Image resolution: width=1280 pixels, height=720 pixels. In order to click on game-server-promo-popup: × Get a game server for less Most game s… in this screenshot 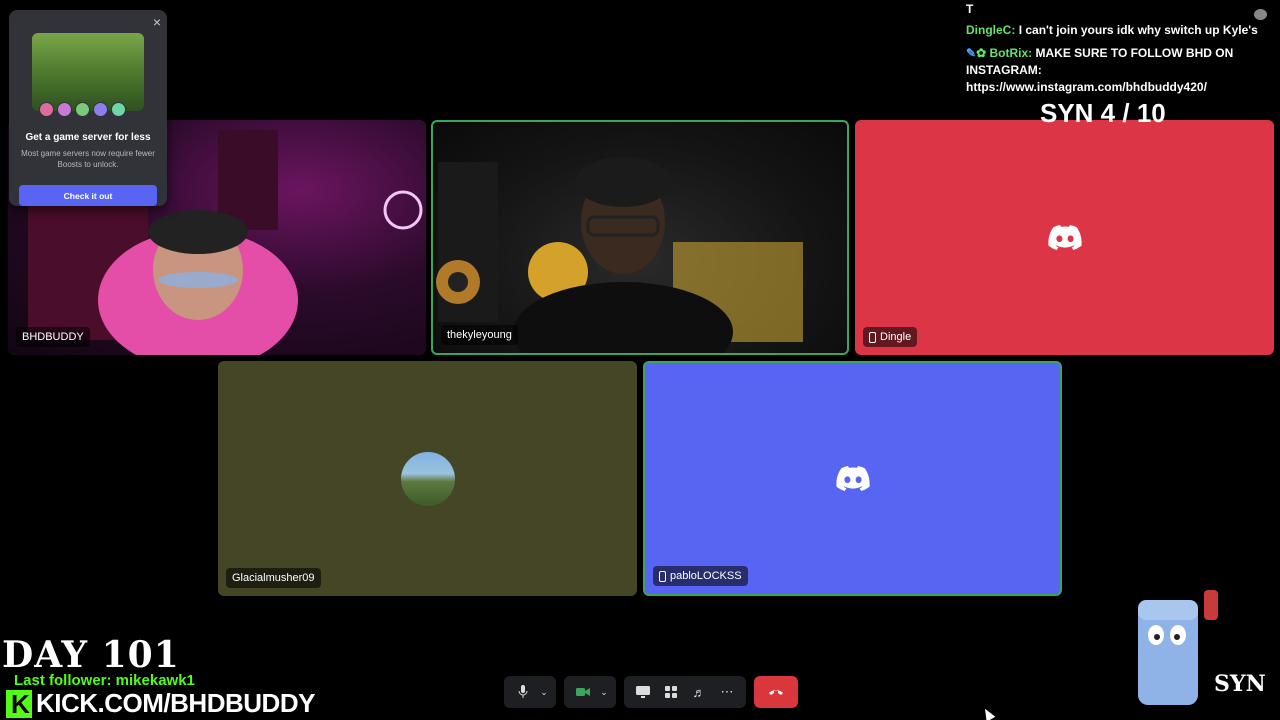, I will do `click(88, 108)`.